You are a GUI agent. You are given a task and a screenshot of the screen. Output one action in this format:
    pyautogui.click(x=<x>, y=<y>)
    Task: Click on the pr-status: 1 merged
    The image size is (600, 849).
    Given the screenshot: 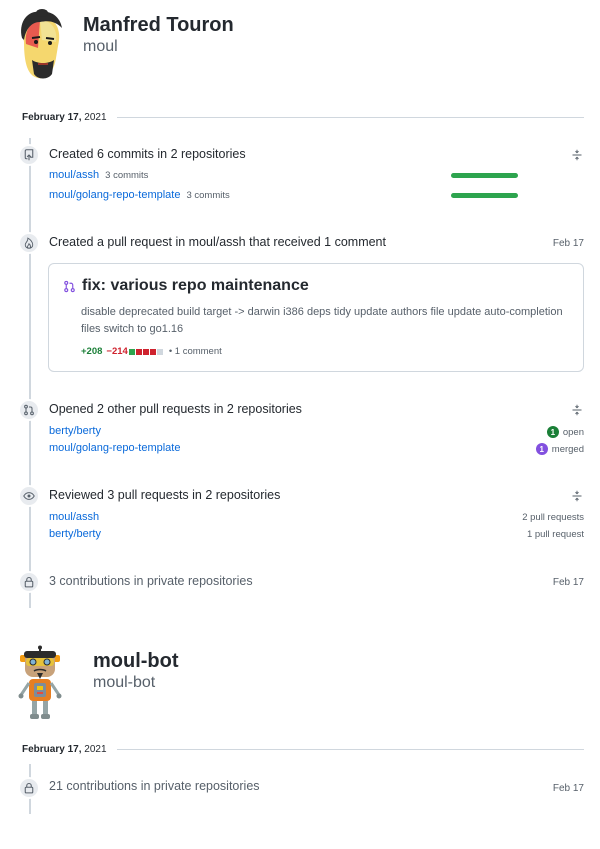 What is the action you would take?
    pyautogui.click(x=559, y=449)
    